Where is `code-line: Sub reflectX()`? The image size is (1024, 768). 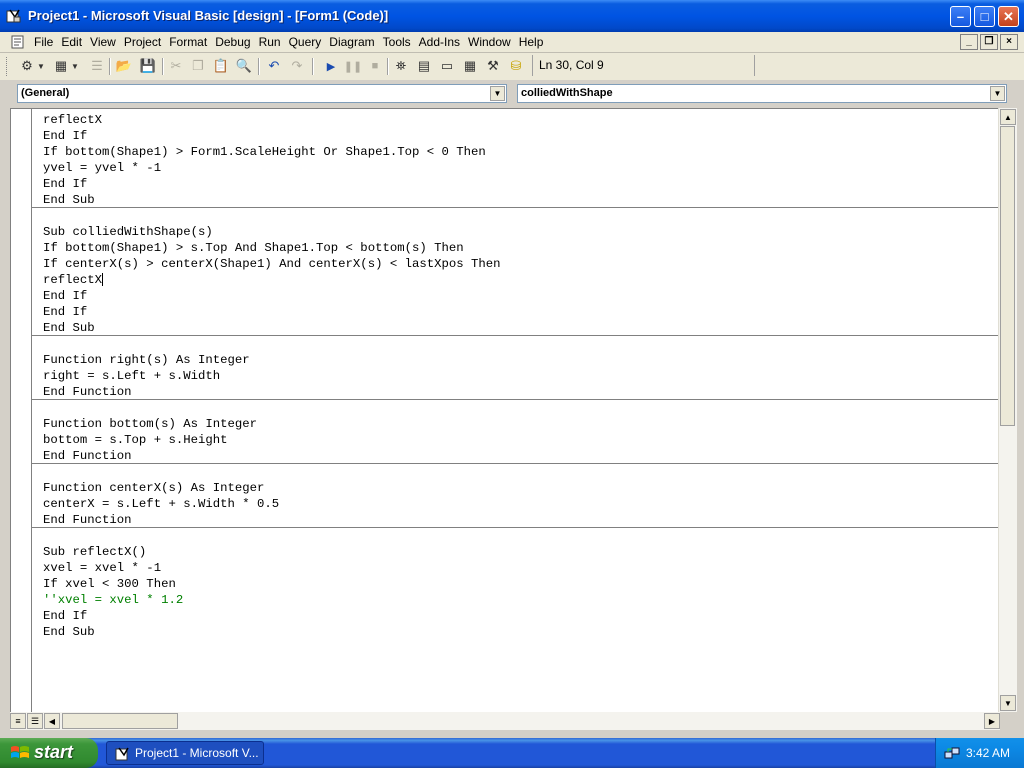
code-line: Sub reflectX() is located at coordinates (518, 552).